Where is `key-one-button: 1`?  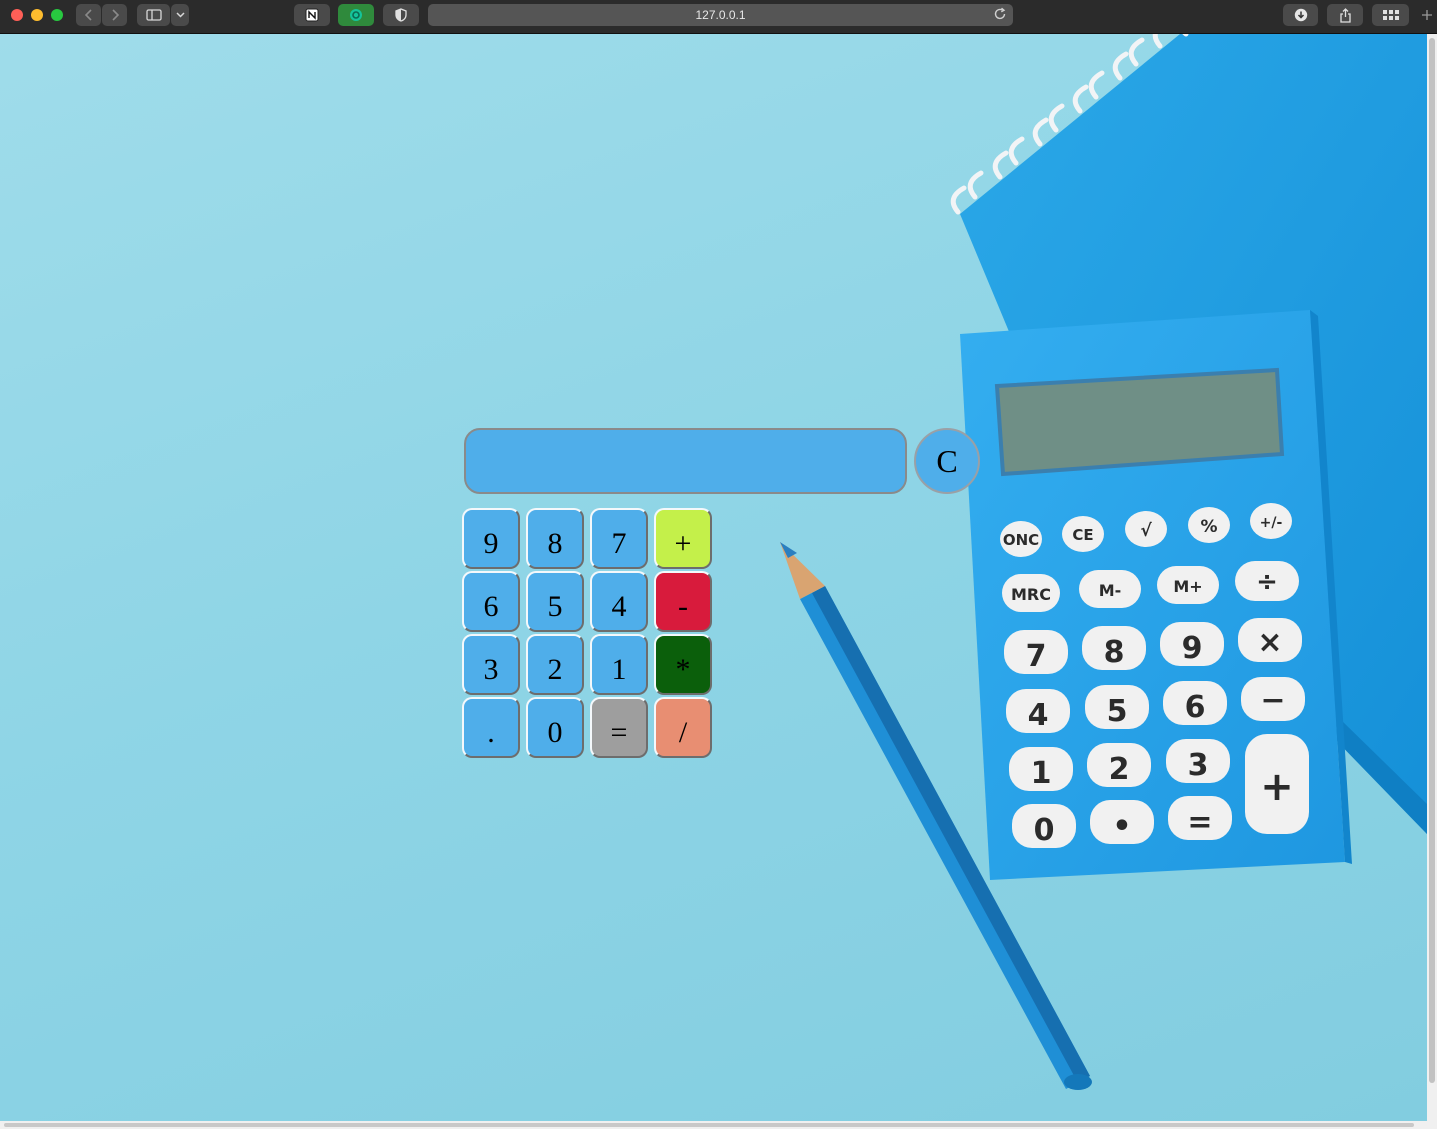 key-one-button: 1 is located at coordinates (619, 664).